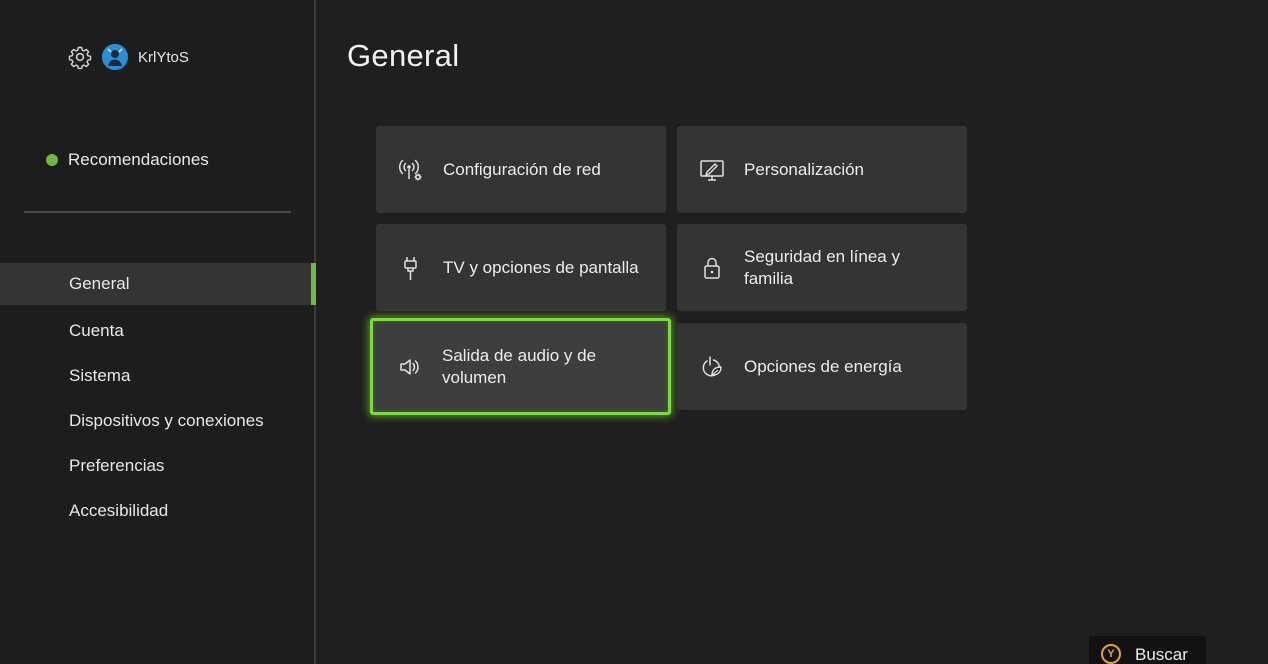  Describe the element at coordinates (166, 420) in the screenshot. I see `nav-item-label: Dispositivos y conexiones` at that location.